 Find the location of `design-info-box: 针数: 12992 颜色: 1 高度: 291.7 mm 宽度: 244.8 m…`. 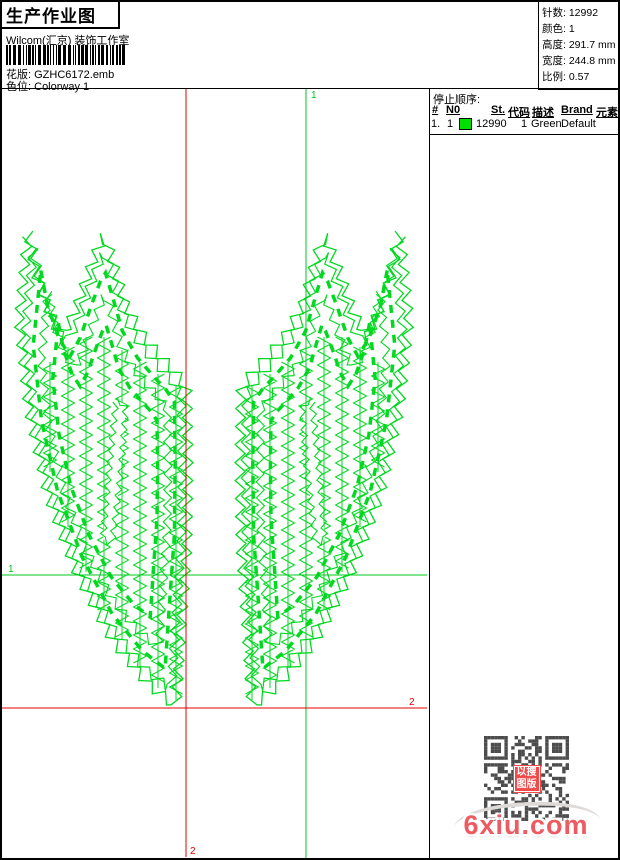

design-info-box: 针数: 12992 颜色: 1 高度: 291.7 mm 宽度: 244.8 m… is located at coordinates (578, 46).